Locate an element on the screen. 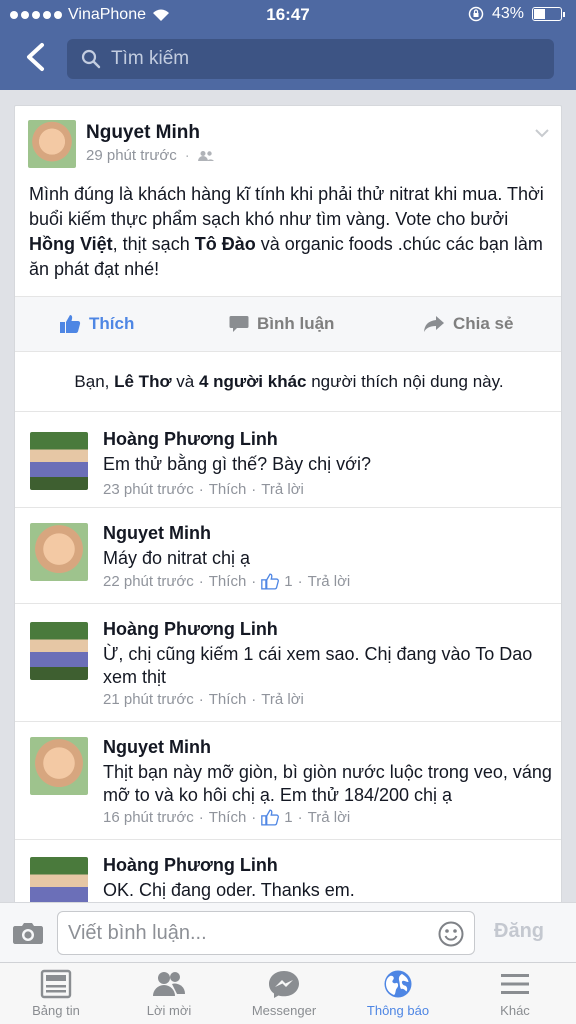 The image size is (576, 1024). status-bar: VinaPhone 16:47 43% is located at coordinates (288, 15).